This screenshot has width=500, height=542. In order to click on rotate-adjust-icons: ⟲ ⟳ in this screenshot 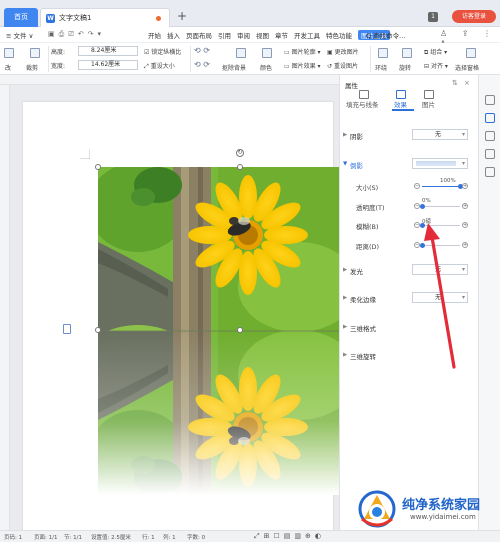, I will do `click(202, 50)`.